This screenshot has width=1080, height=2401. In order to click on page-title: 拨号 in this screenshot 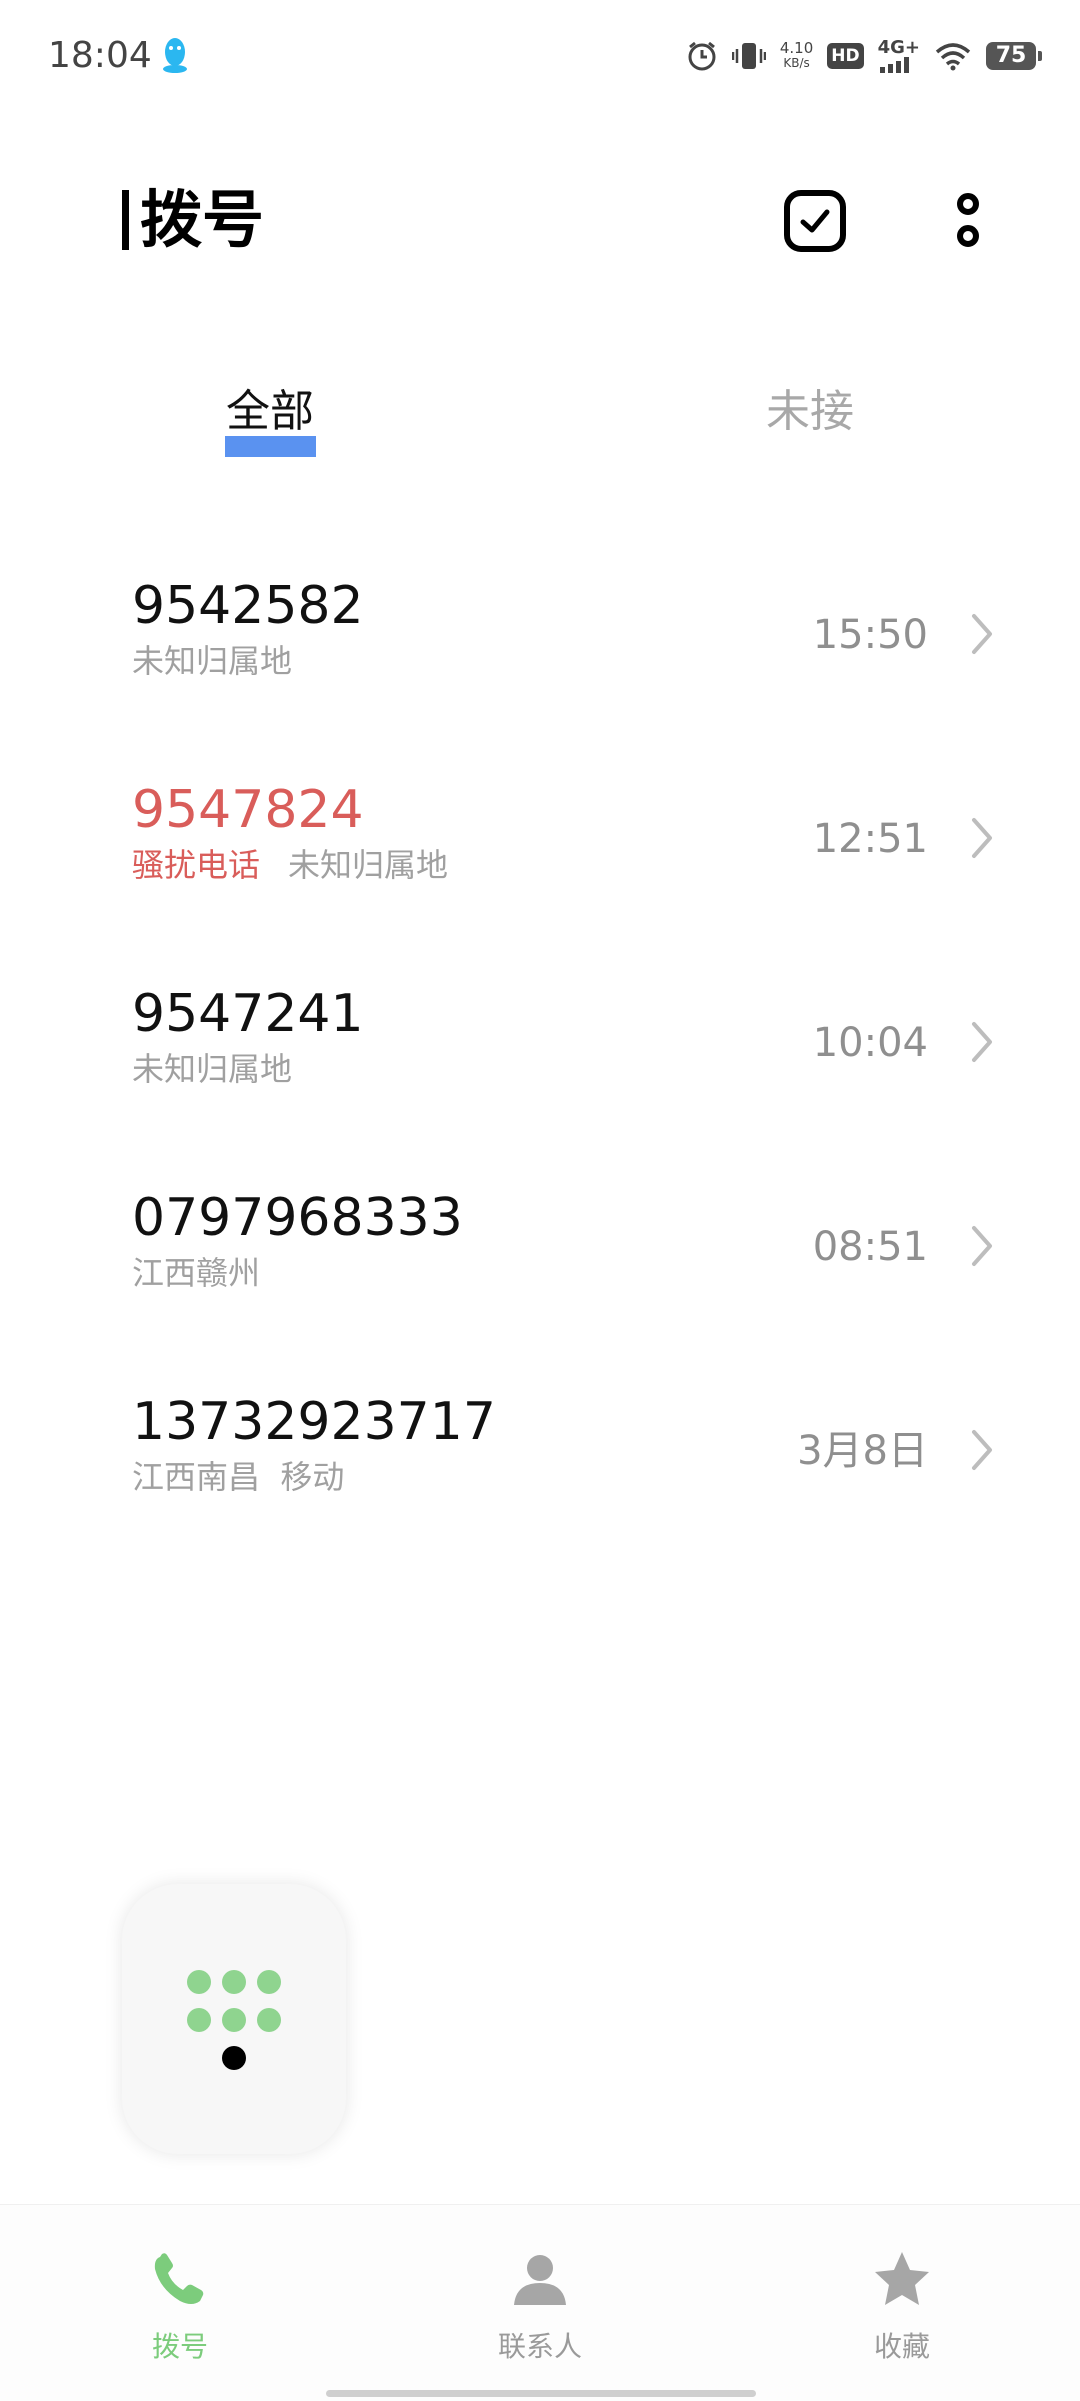, I will do `click(202, 219)`.